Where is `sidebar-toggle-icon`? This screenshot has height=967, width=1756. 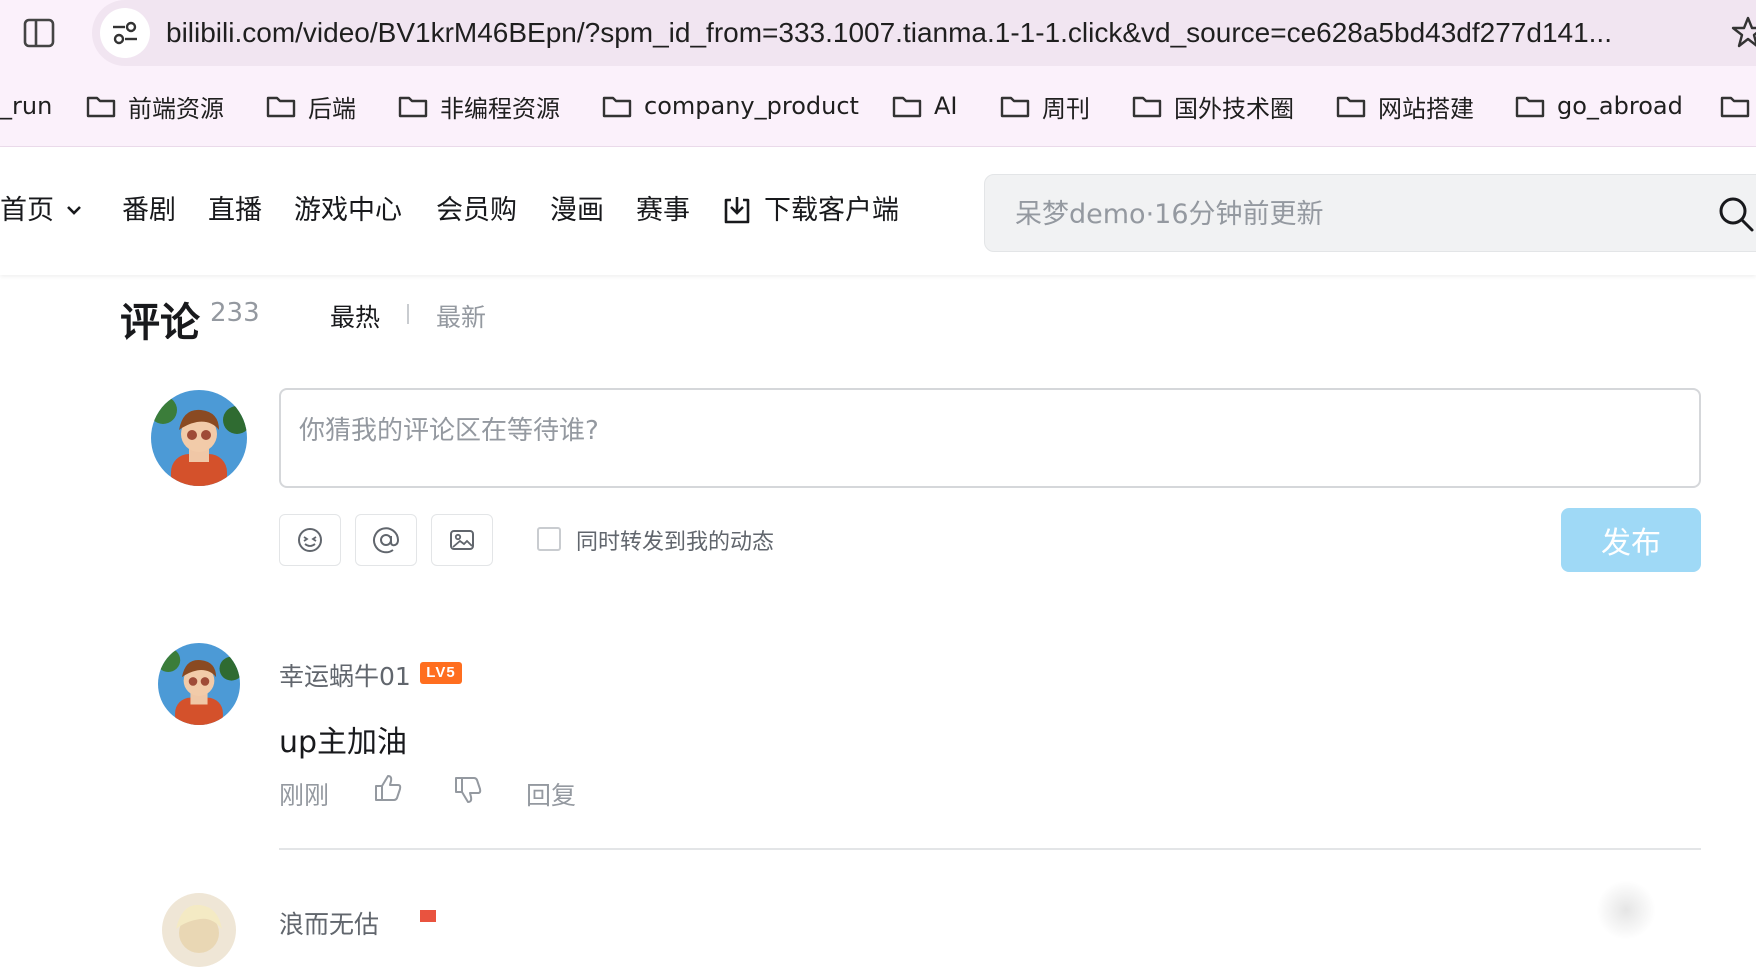 sidebar-toggle-icon is located at coordinates (39, 33).